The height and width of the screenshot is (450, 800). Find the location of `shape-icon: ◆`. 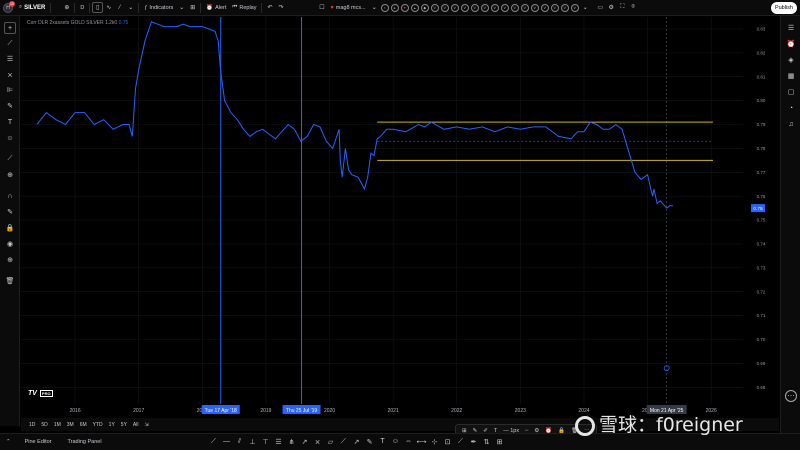

shape-icon: ◆ is located at coordinates (424, 7).